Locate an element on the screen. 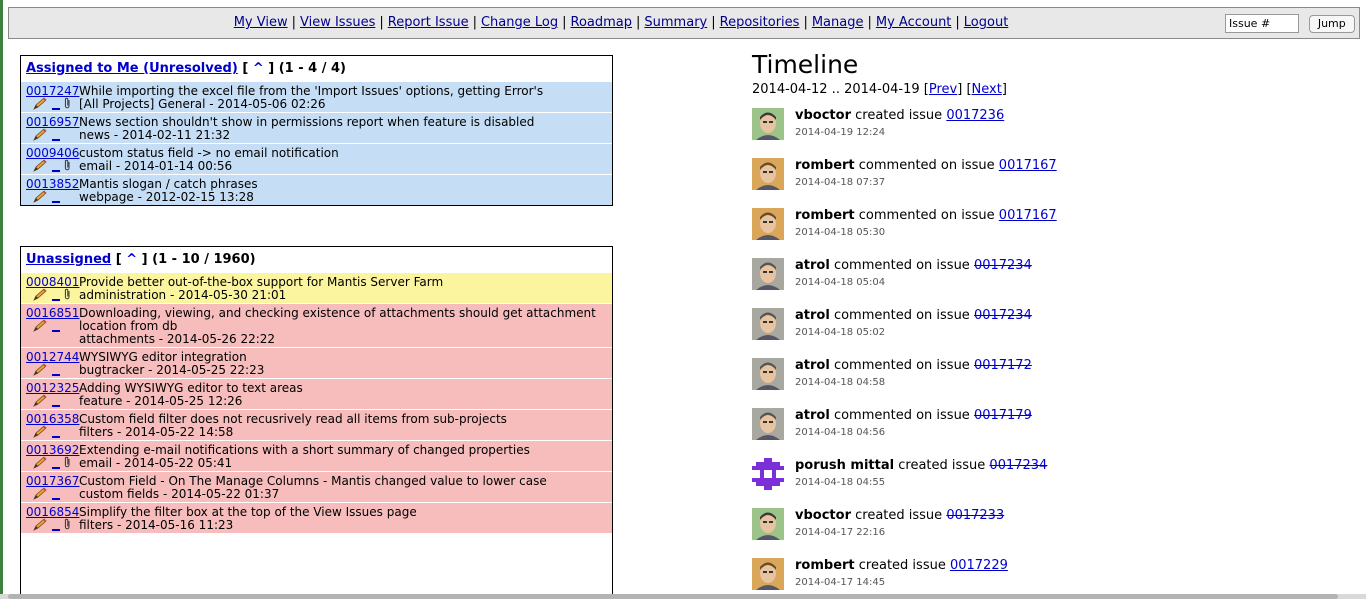 Image resolution: width=1366 pixels, height=604 pixels. caret-bracket-open: [ is located at coordinates (245, 68).